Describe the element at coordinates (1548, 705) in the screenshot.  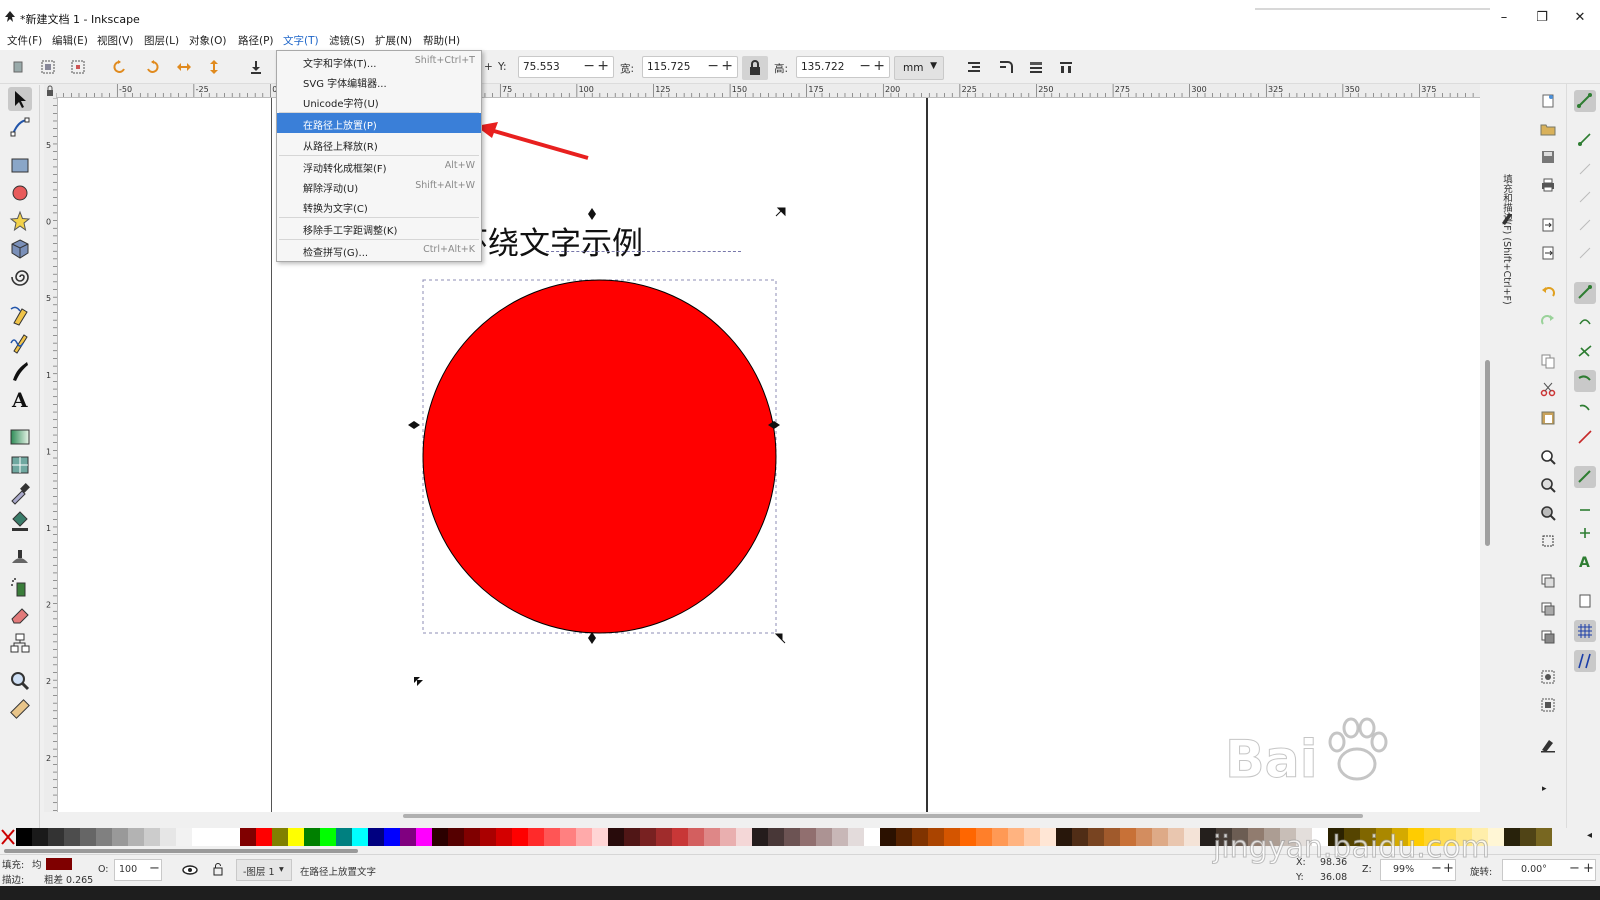
I see `ungroup-icon` at that location.